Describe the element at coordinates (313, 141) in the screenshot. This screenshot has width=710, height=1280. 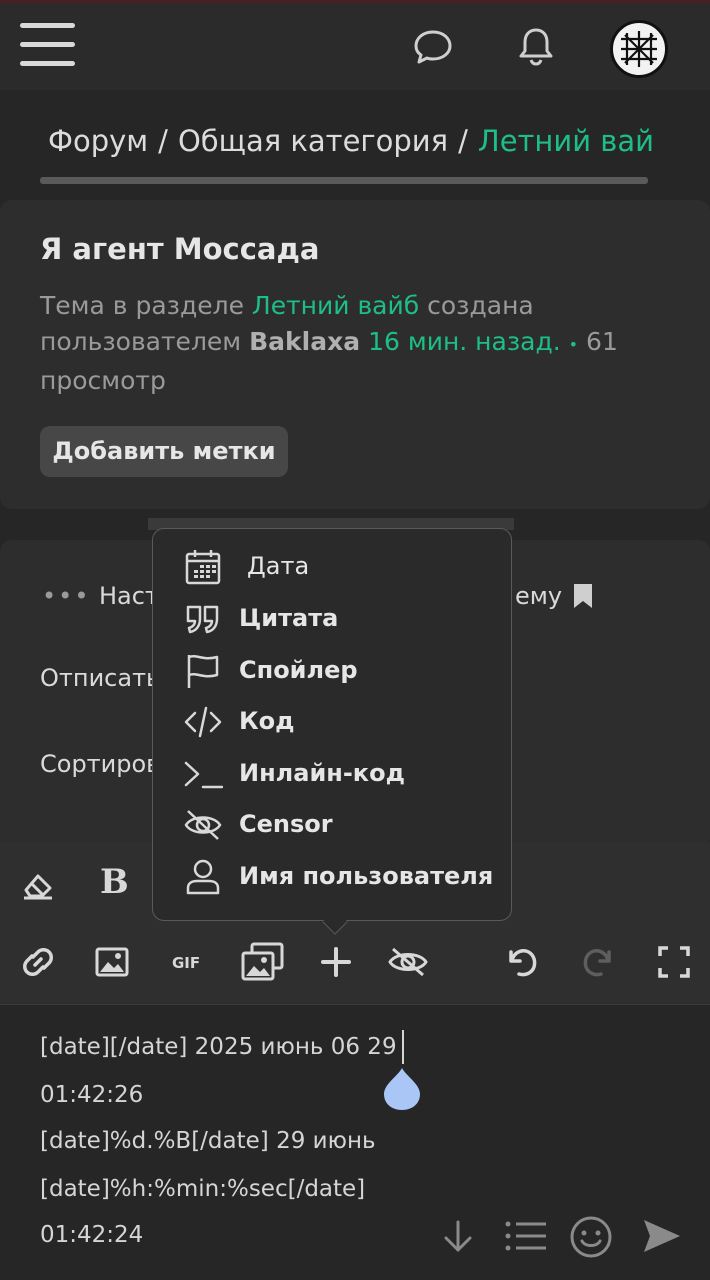
I see `breadcrumb-category: Общая категория` at that location.